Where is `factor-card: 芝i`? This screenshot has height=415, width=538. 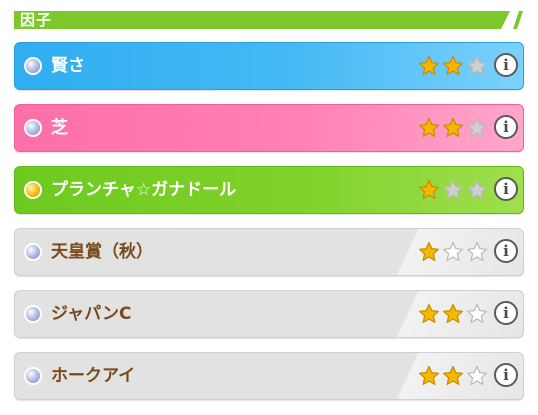
factor-card: 芝i is located at coordinates (269, 128).